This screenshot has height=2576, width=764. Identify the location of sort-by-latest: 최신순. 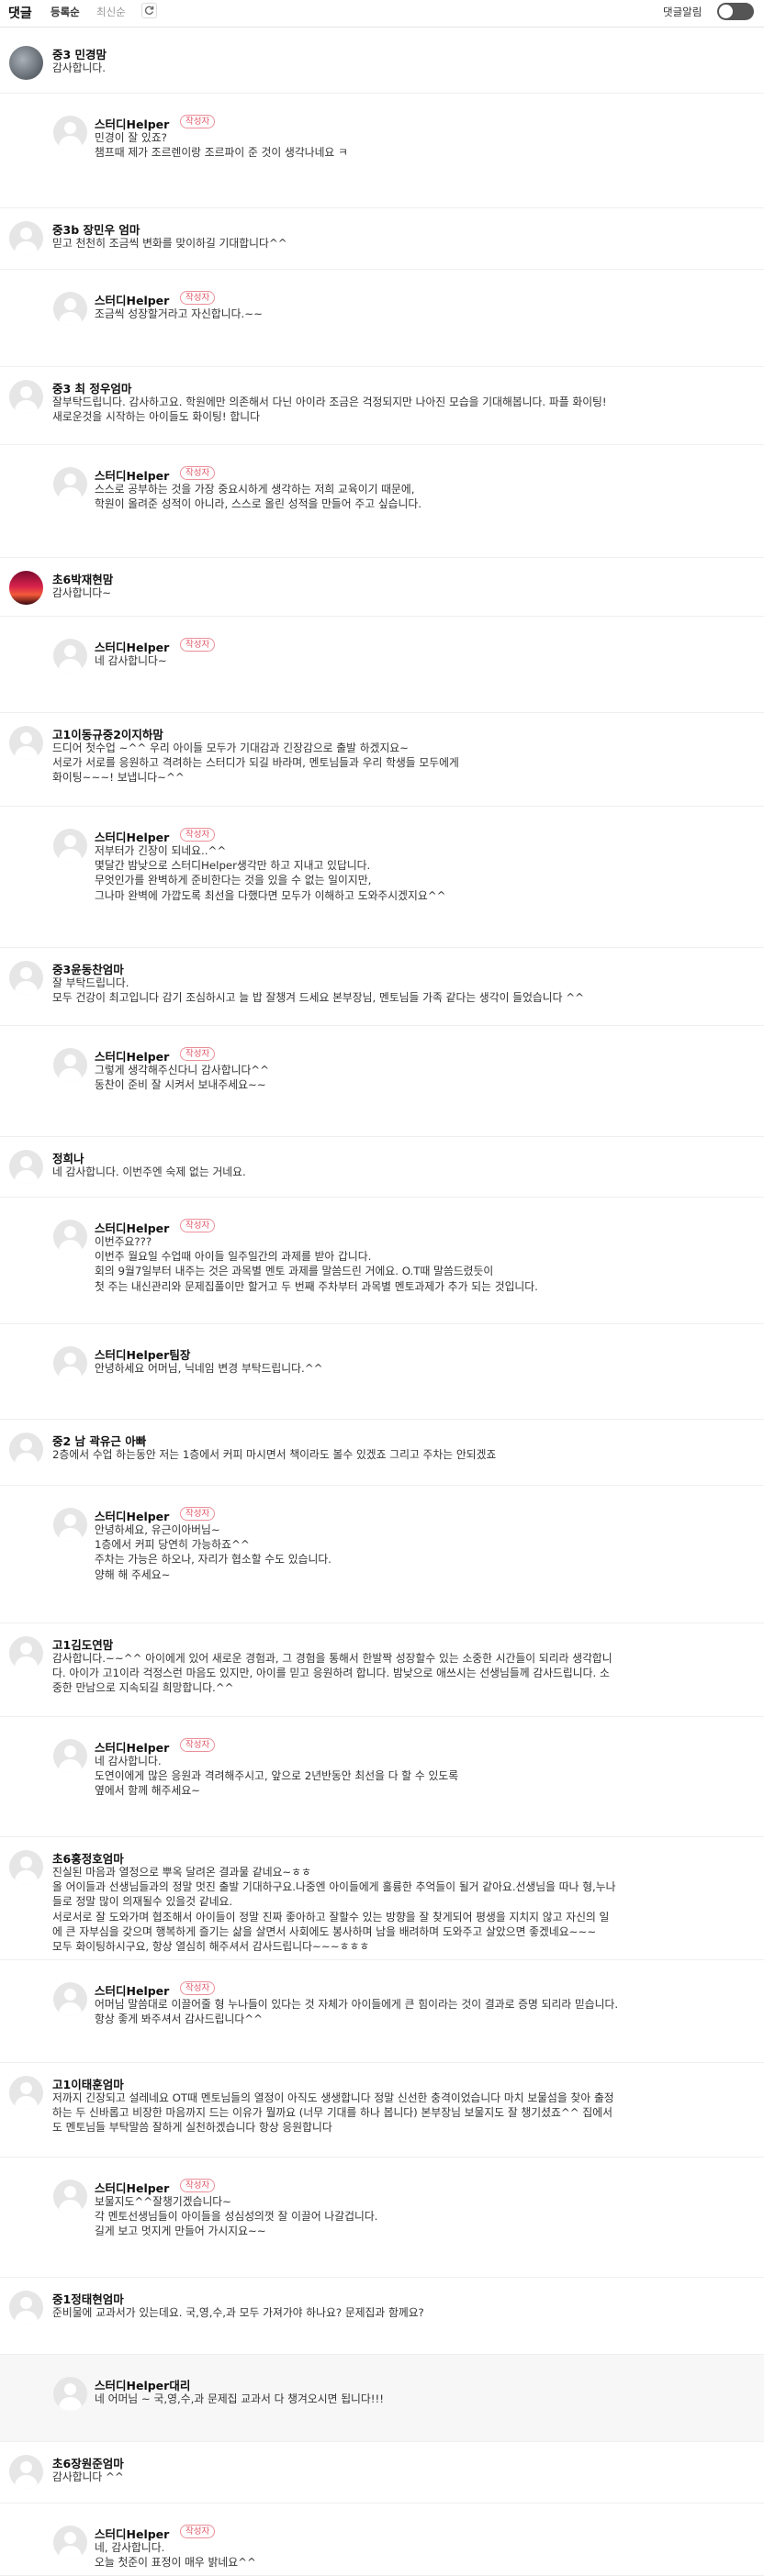
(111, 12).